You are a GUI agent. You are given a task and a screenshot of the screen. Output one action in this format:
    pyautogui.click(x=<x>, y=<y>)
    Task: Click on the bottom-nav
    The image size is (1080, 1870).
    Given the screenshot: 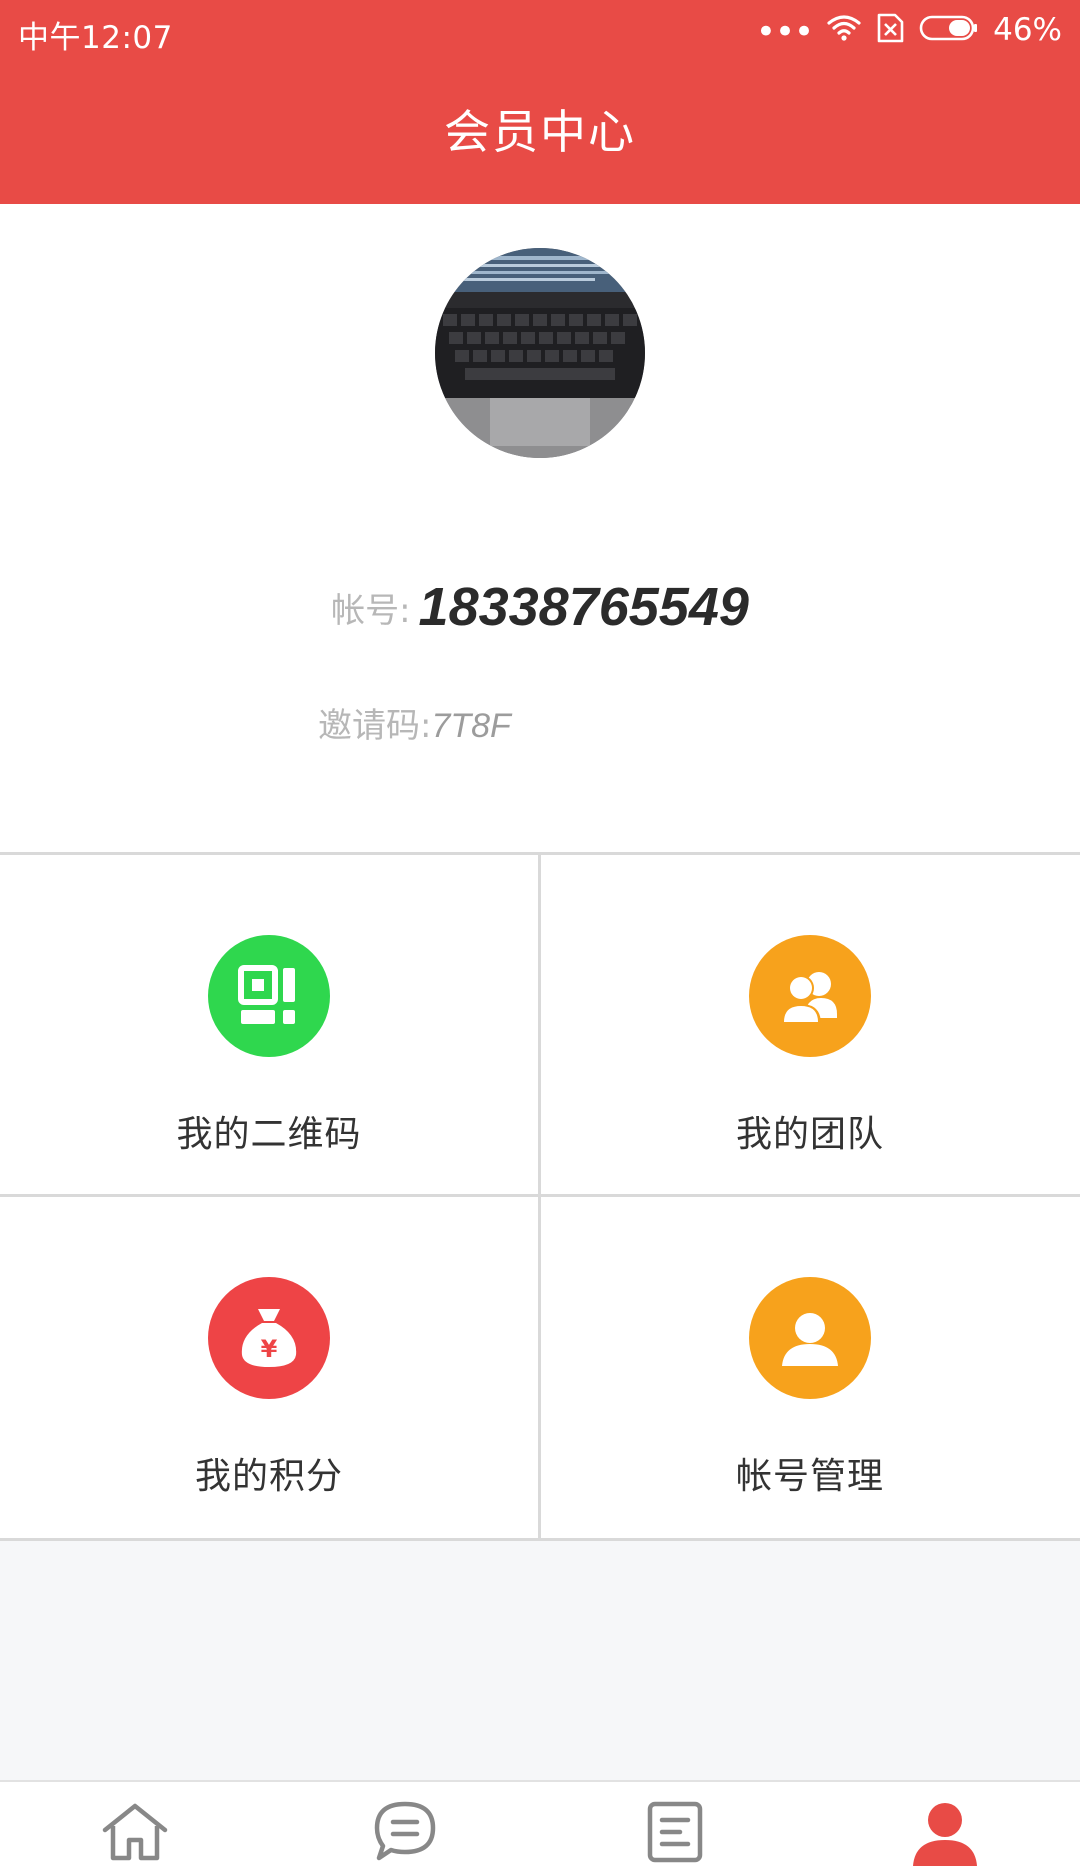 What is the action you would take?
    pyautogui.click(x=540, y=1825)
    